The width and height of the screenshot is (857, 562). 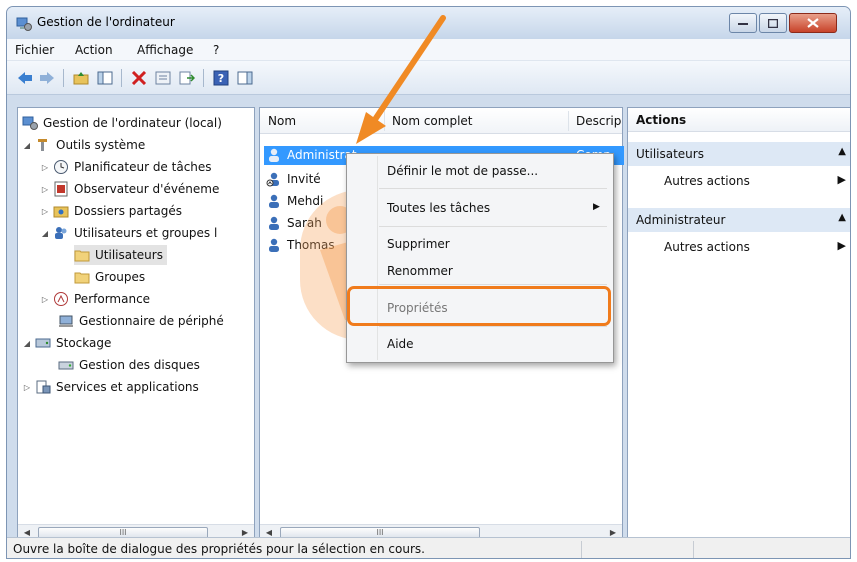 I want to click on tree-item-computer-management: Gestion de l'ordinateur (local), so click(x=122, y=123).